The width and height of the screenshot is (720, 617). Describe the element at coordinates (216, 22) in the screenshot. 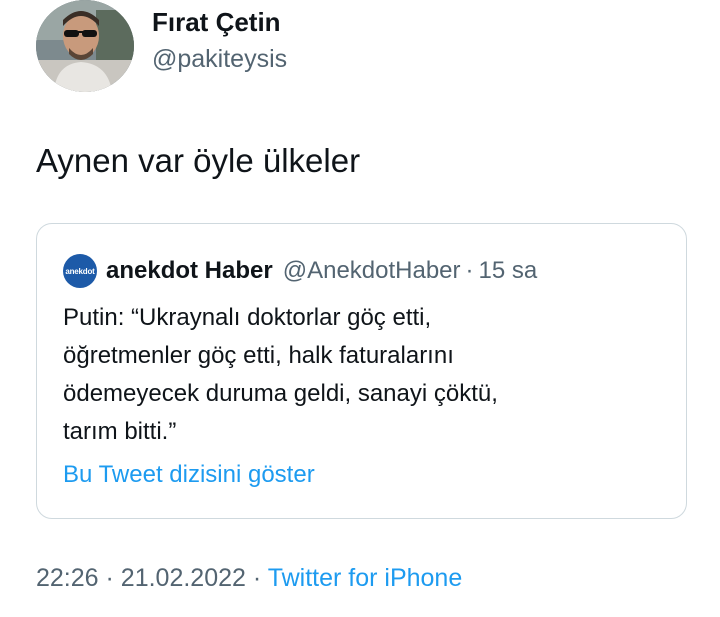

I see `author-display-name: Fırat Çetin` at that location.